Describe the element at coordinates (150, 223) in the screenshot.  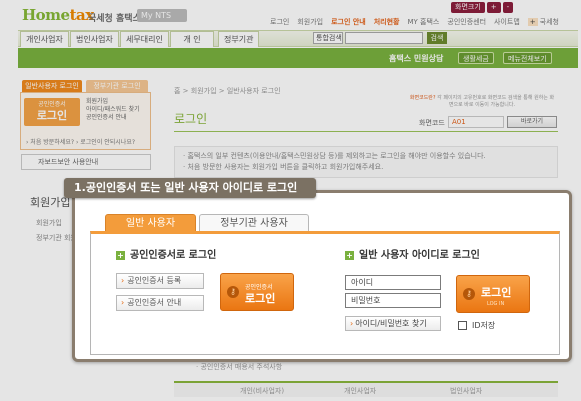
I see `tab-general-user: 일반 사용자` at that location.